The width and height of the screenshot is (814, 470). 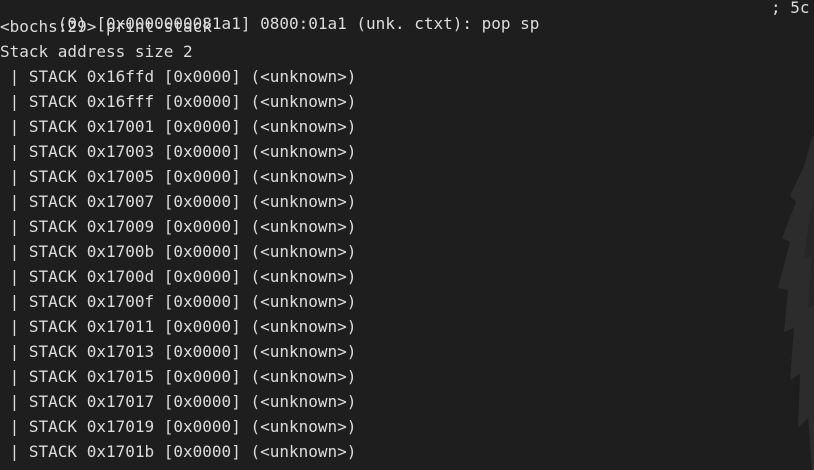 What do you see at coordinates (178, 326) in the screenshot?
I see `stack-row: | STACK 0x17011 [0x0000] (<unknown>)` at bounding box center [178, 326].